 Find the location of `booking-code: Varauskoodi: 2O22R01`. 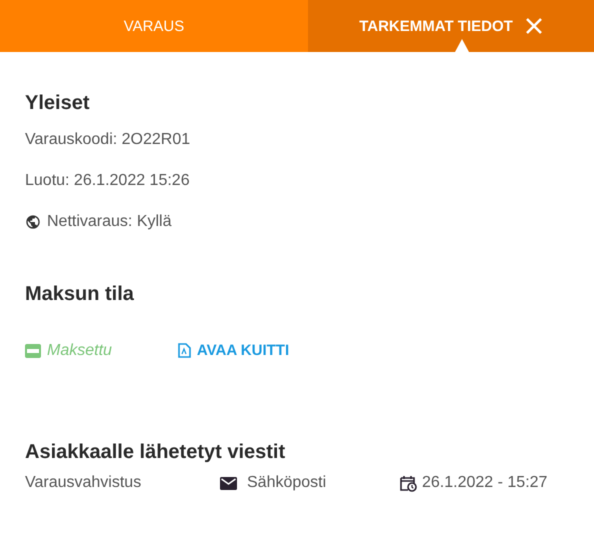

booking-code: Varauskoodi: 2O22R01 is located at coordinates (107, 139).